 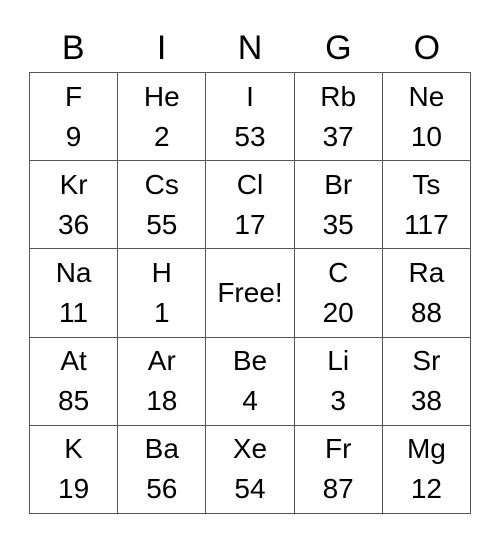 I want to click on atomic-number: 3, so click(x=338, y=401).